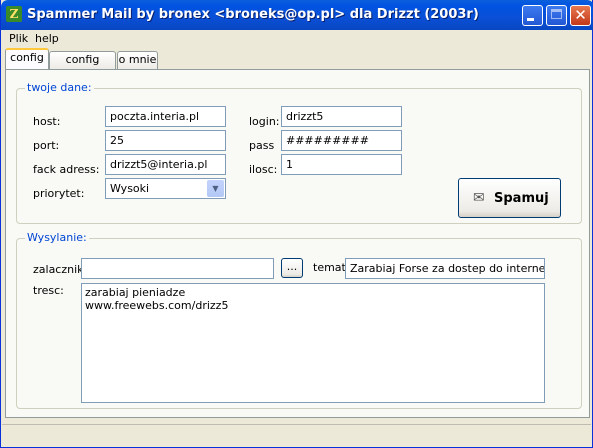 The image size is (593, 448). I want to click on maximize-icon, so click(556, 14).